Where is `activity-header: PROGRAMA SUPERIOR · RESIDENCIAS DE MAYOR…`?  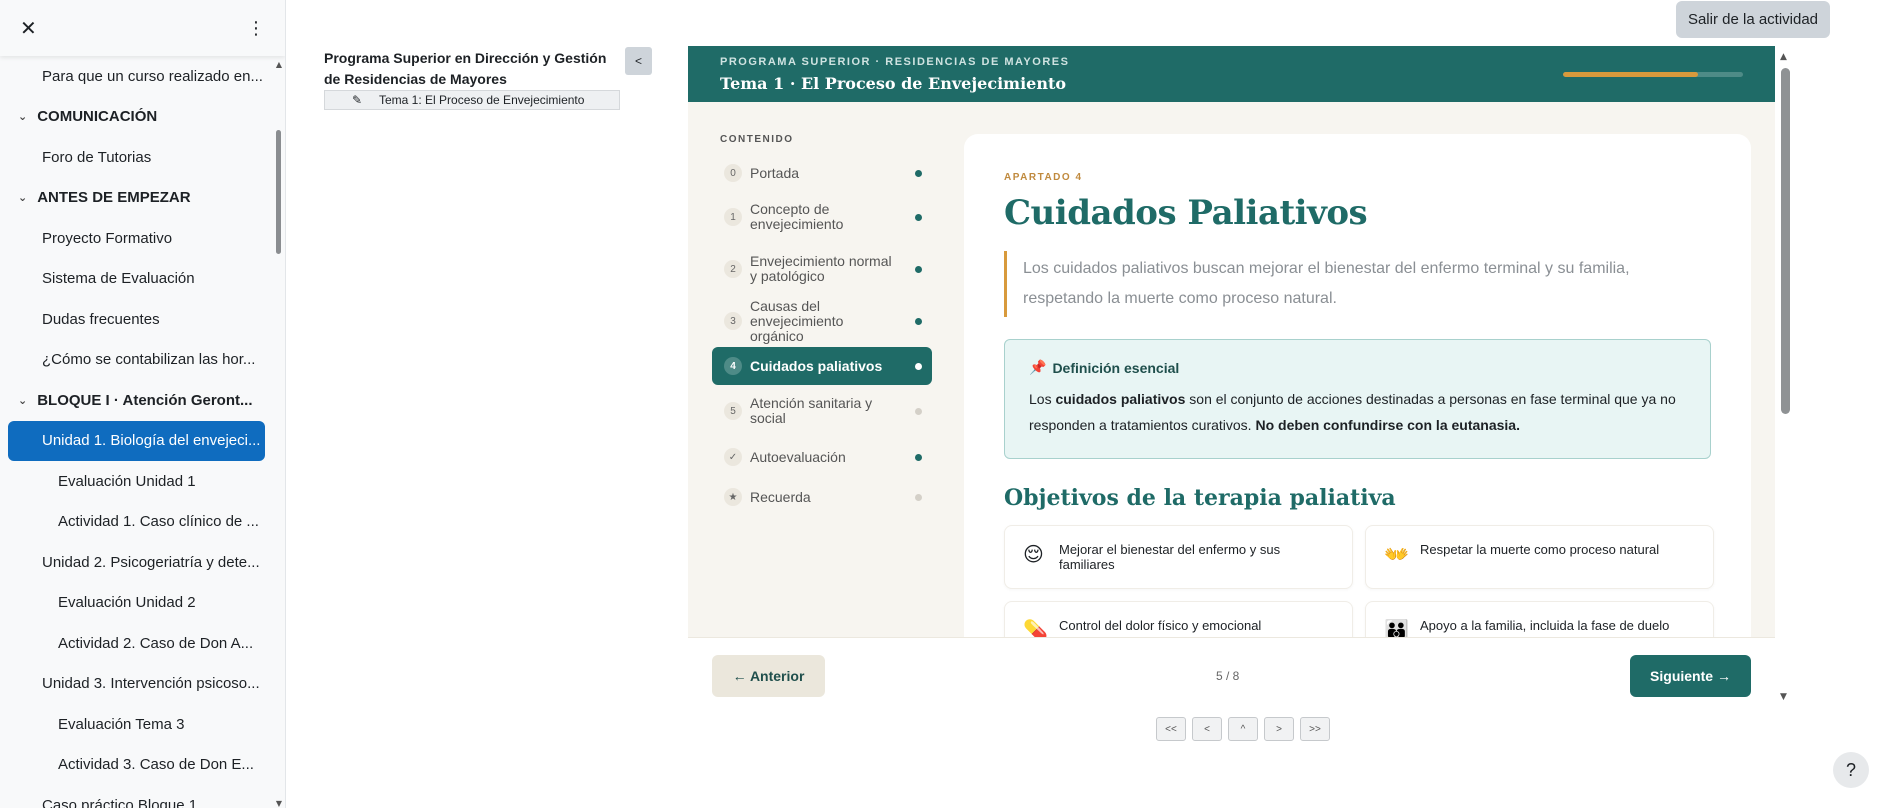 activity-header: PROGRAMA SUPERIOR · RESIDENCIAS DE MAYOR… is located at coordinates (1231, 74).